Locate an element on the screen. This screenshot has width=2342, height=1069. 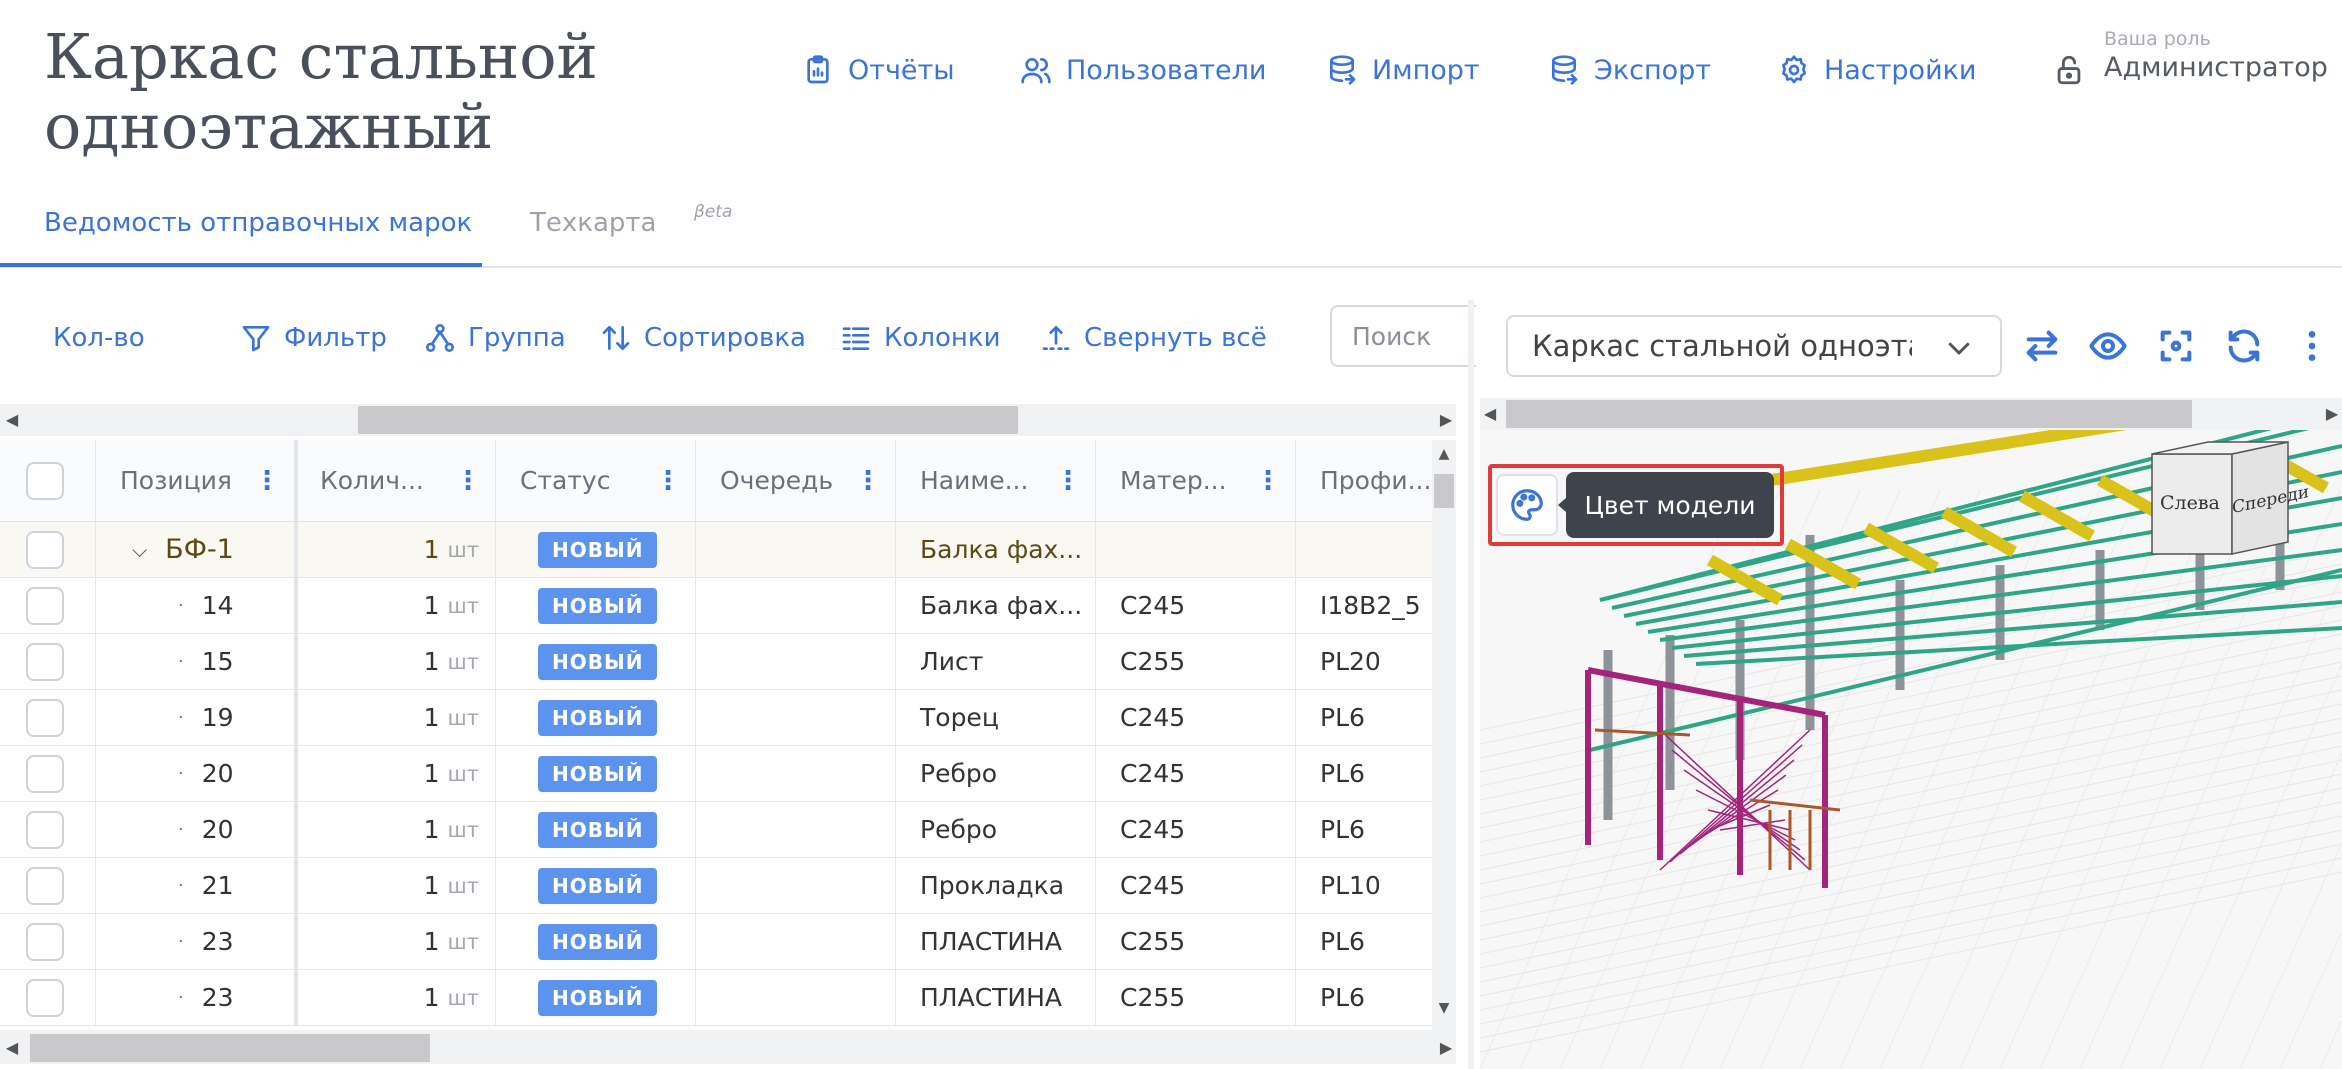
position-value: 23 is located at coordinates (217, 997).